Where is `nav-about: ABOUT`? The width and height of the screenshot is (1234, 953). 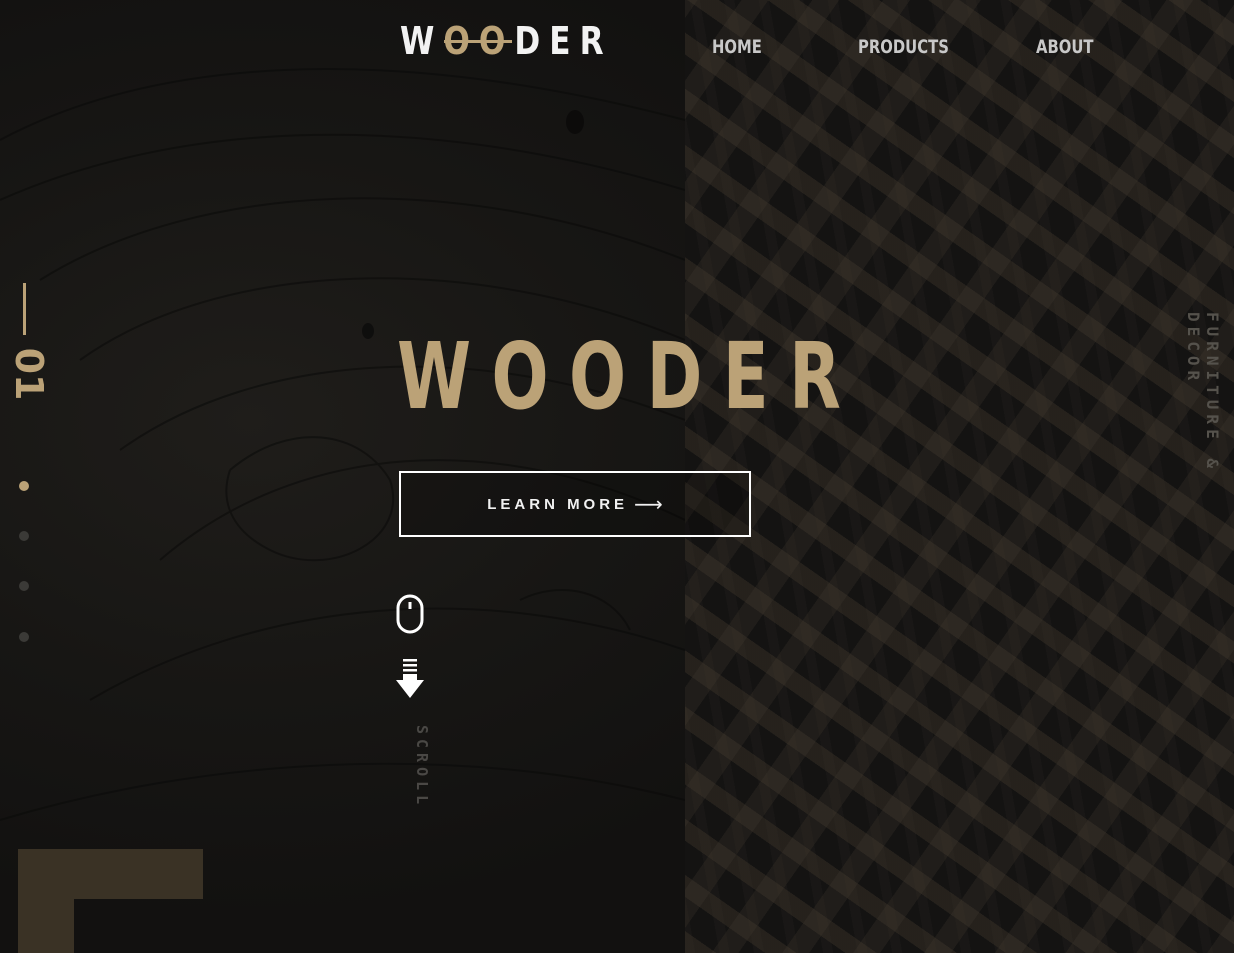 nav-about: ABOUT is located at coordinates (1065, 47).